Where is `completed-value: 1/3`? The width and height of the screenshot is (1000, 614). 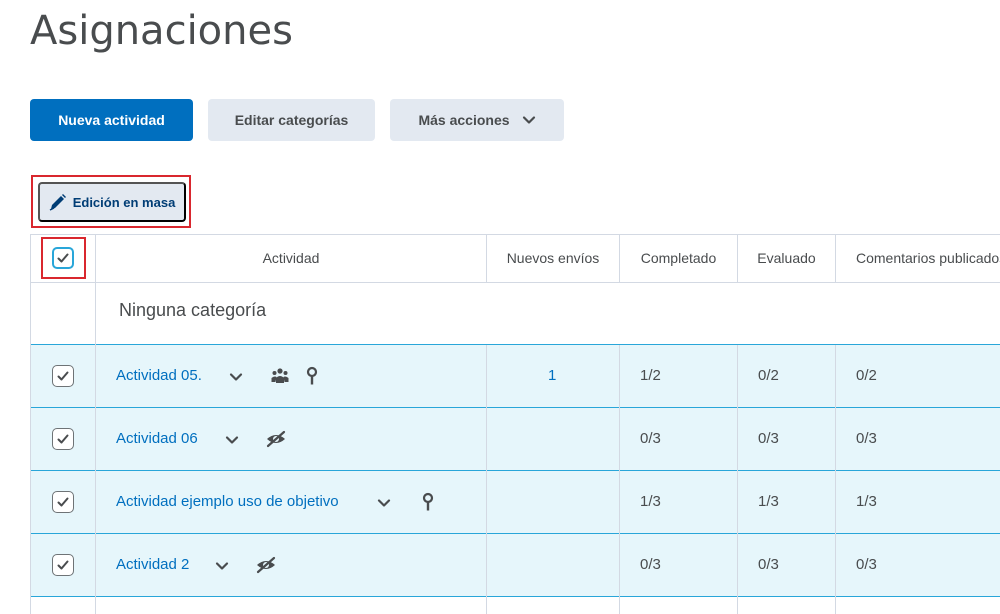 completed-value: 1/3 is located at coordinates (650, 501).